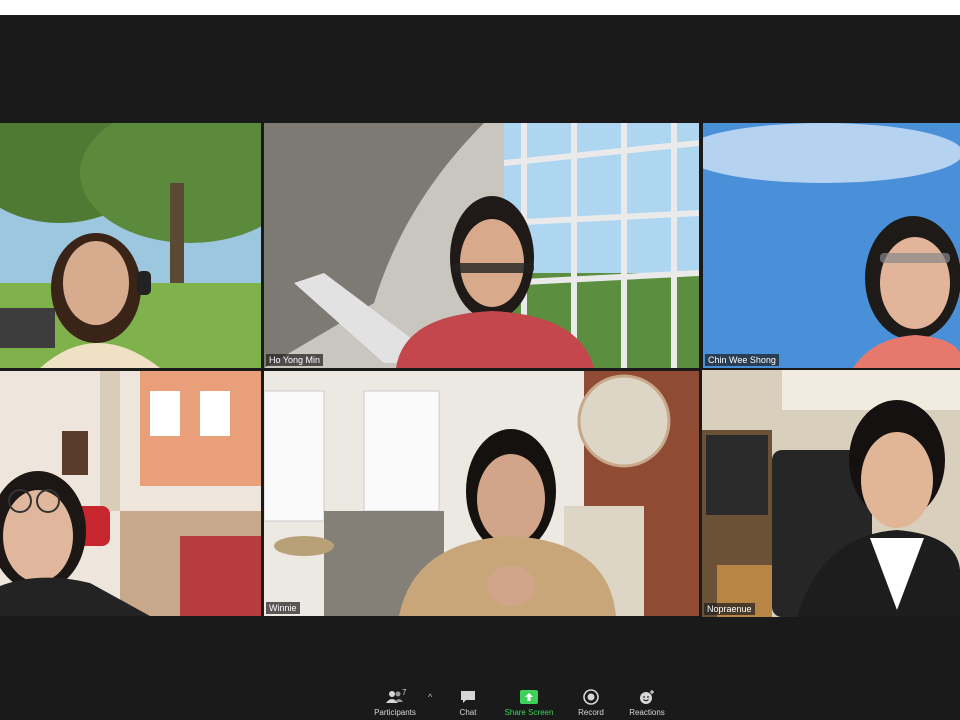 This screenshot has width=960, height=720. Describe the element at coordinates (729, 609) in the screenshot. I see `participant-name-tag: Nopraenue` at that location.